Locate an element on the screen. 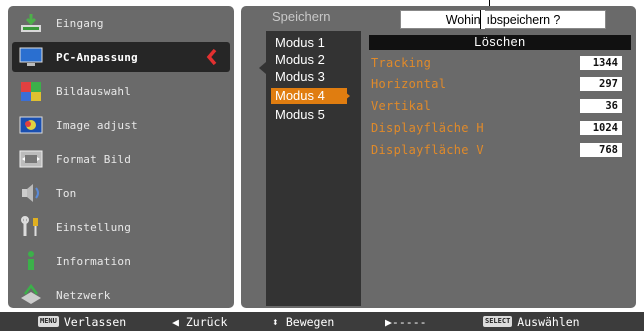 The image size is (644, 331). footer-select: SELECT Auswählen is located at coordinates (531, 321).